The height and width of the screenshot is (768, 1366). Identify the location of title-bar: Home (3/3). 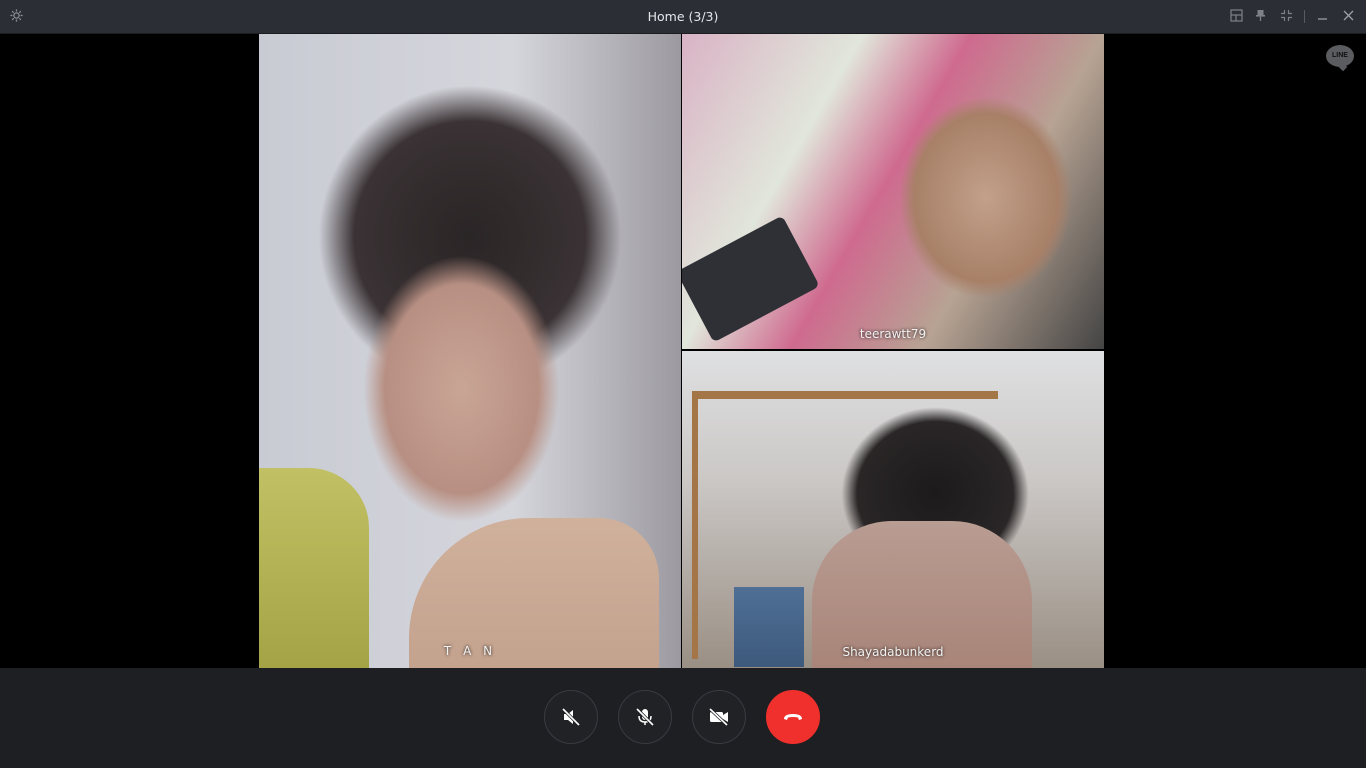
(683, 17).